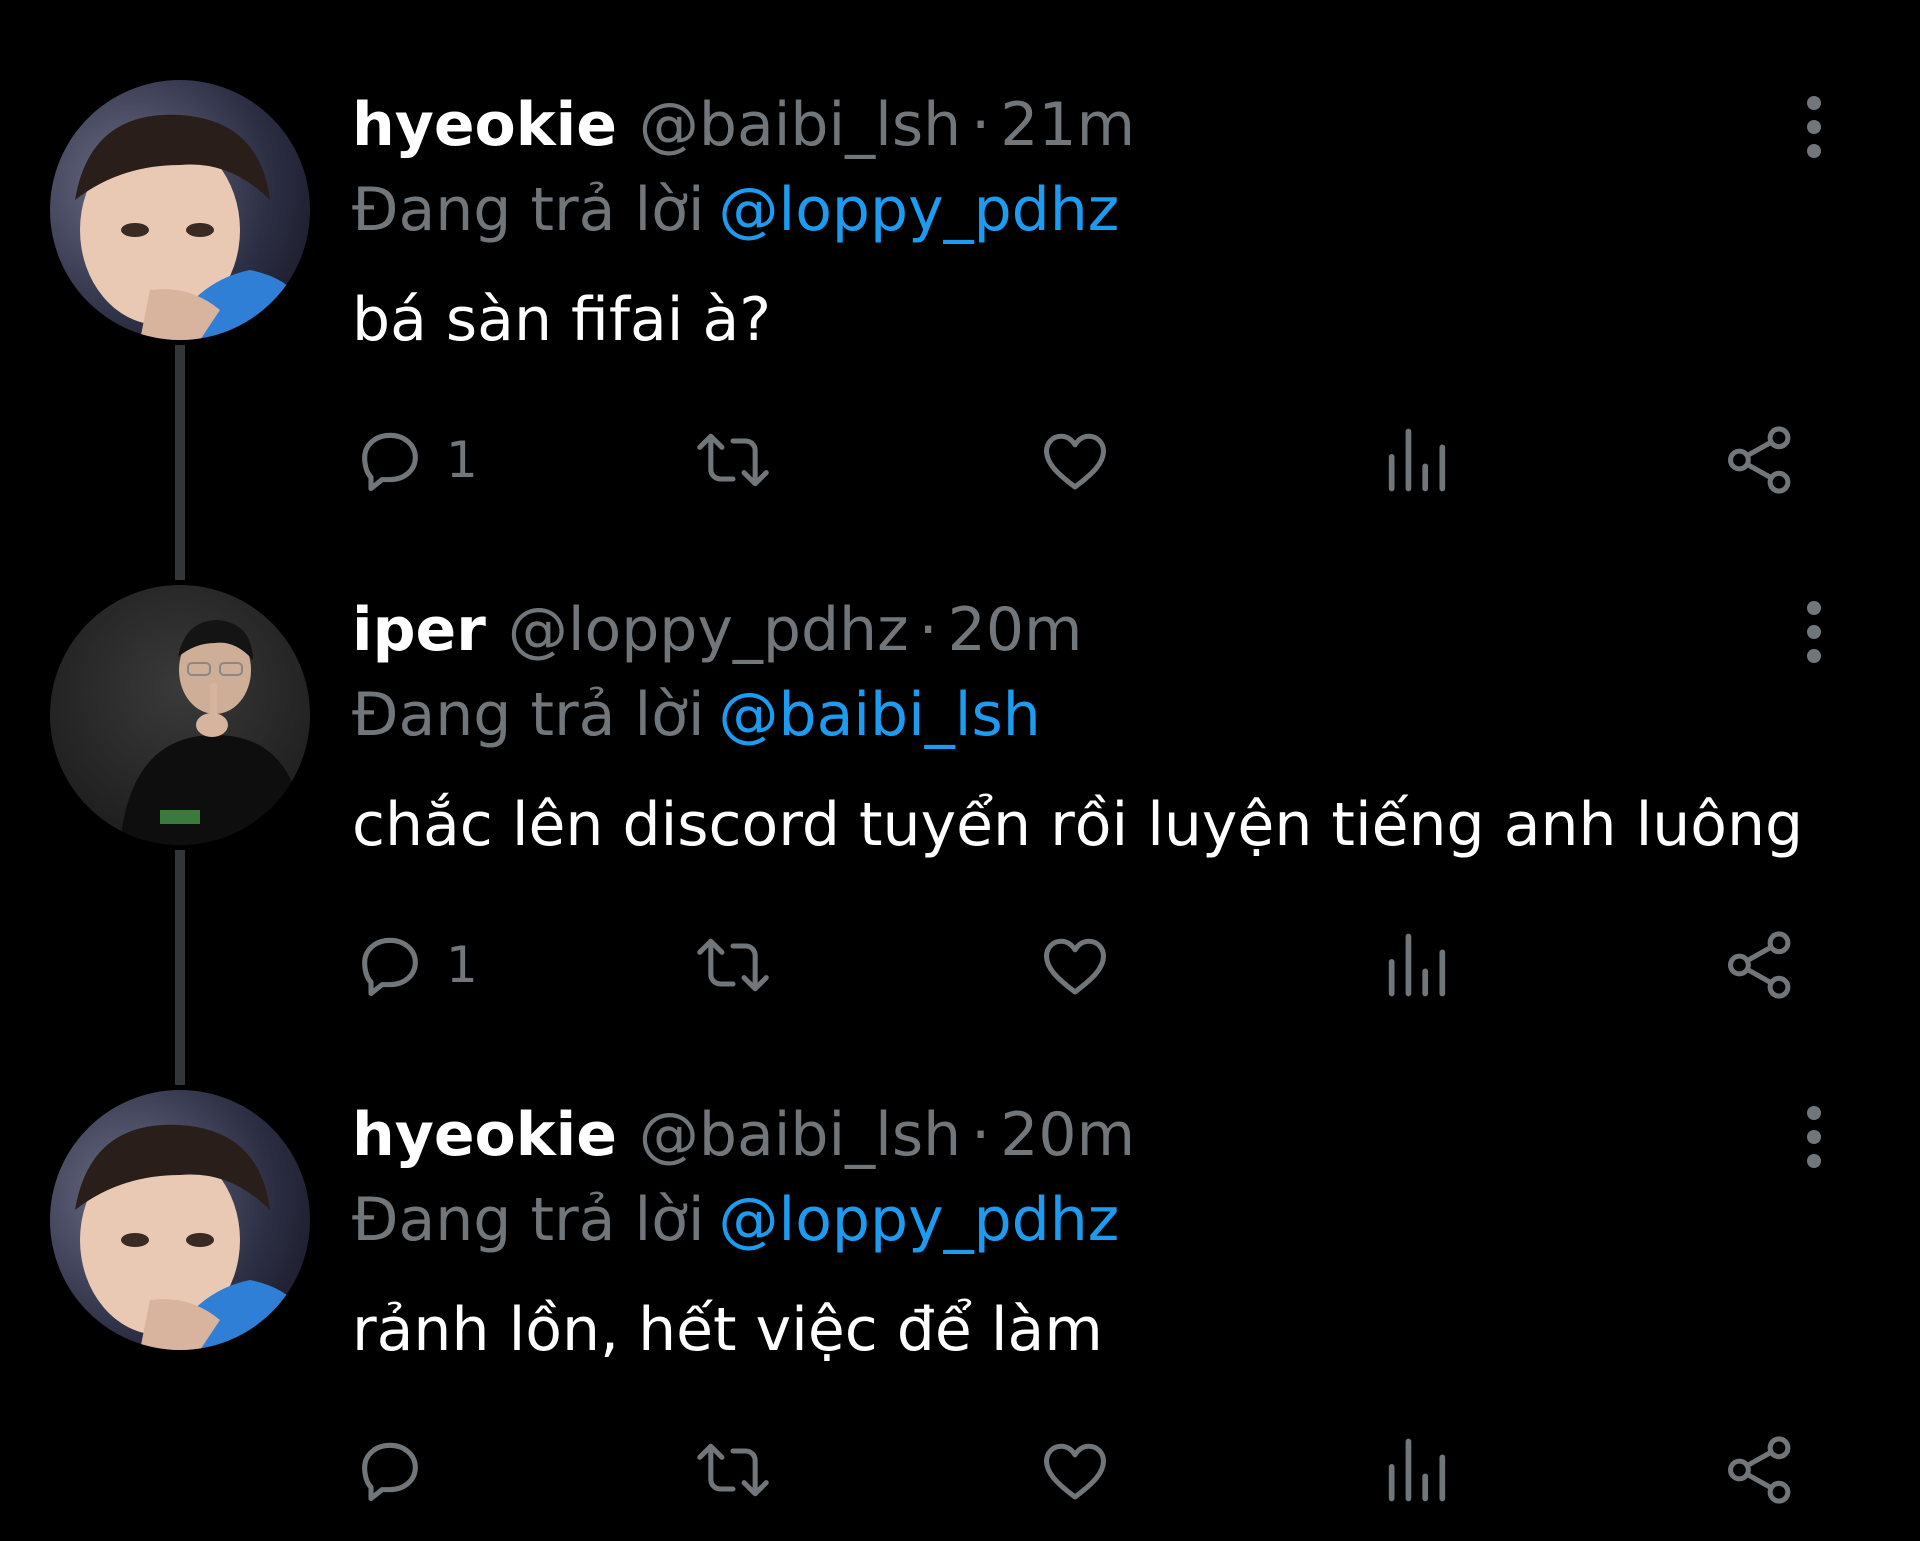 The height and width of the screenshot is (1541, 1920). I want to click on mention-link: @baibi_lsh, so click(880, 715).